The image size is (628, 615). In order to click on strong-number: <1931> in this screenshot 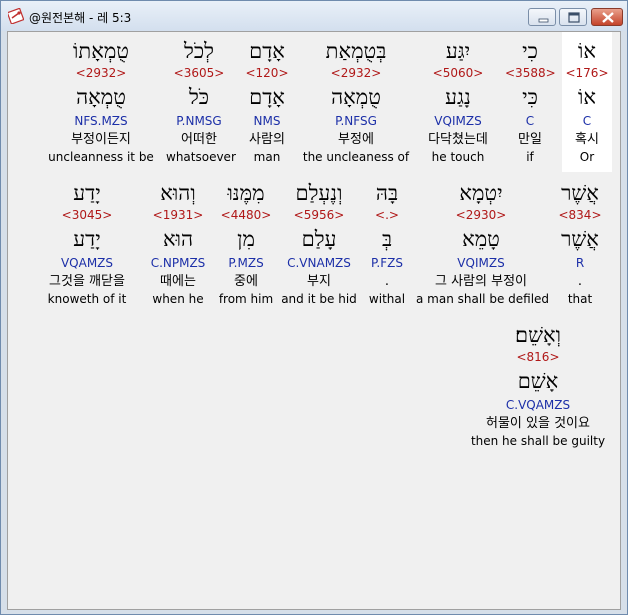, I will do `click(178, 215)`.